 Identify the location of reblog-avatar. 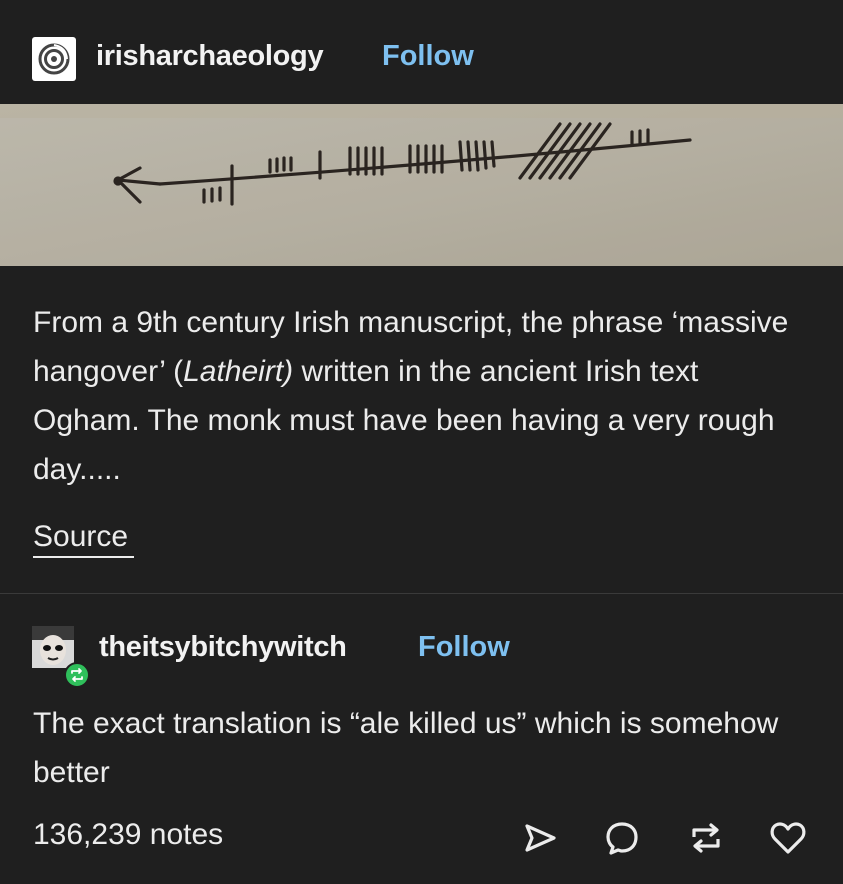
(61, 657).